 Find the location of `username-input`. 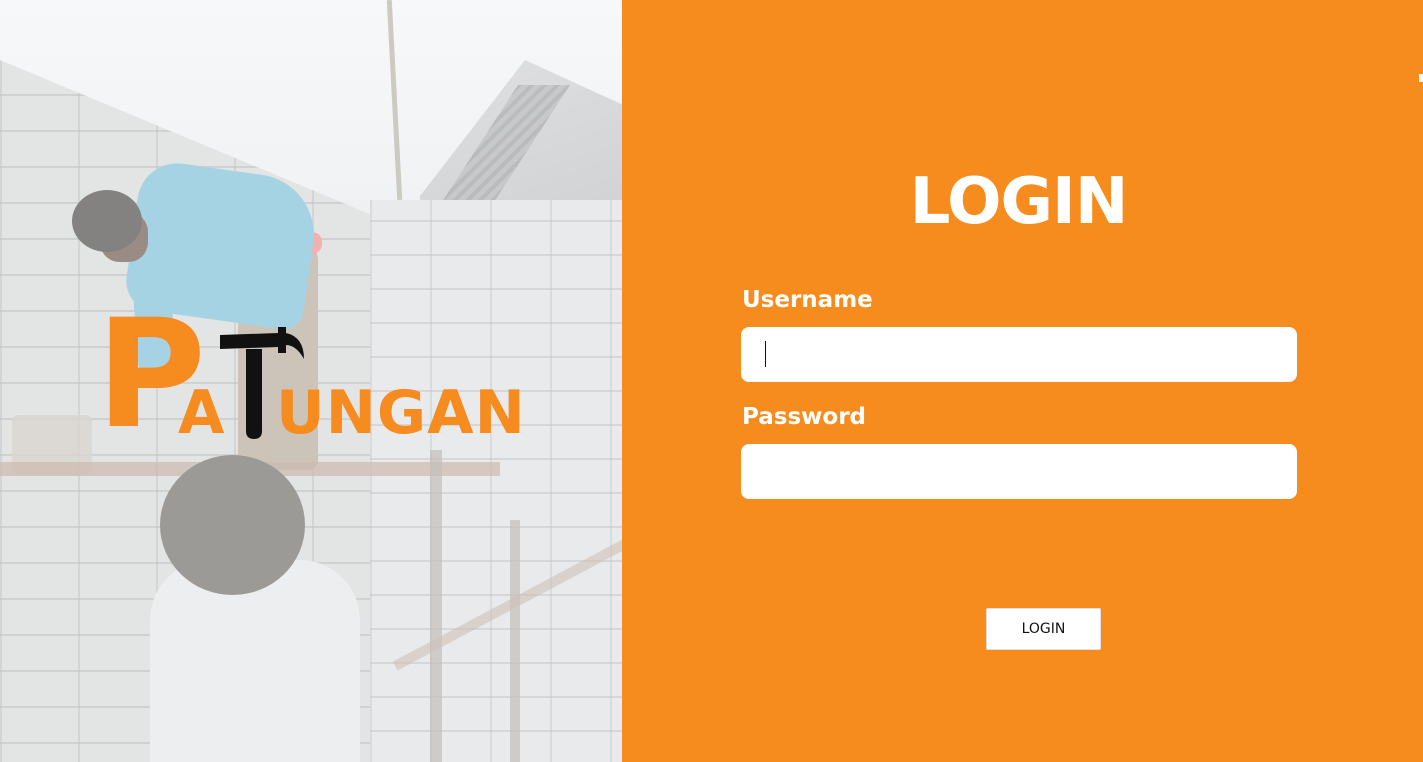

username-input is located at coordinates (1019, 354).